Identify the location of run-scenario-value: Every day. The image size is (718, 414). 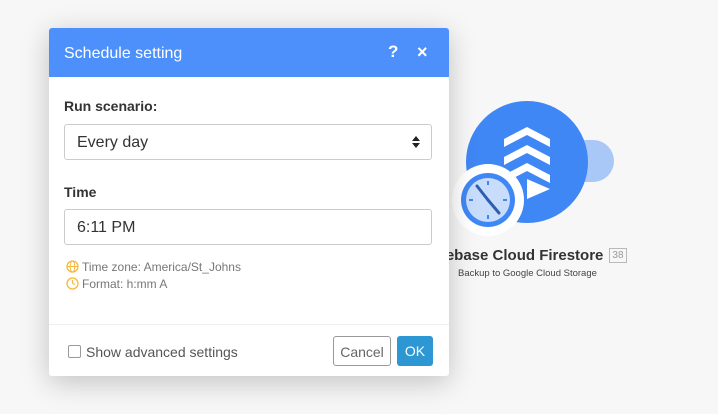
(113, 142).